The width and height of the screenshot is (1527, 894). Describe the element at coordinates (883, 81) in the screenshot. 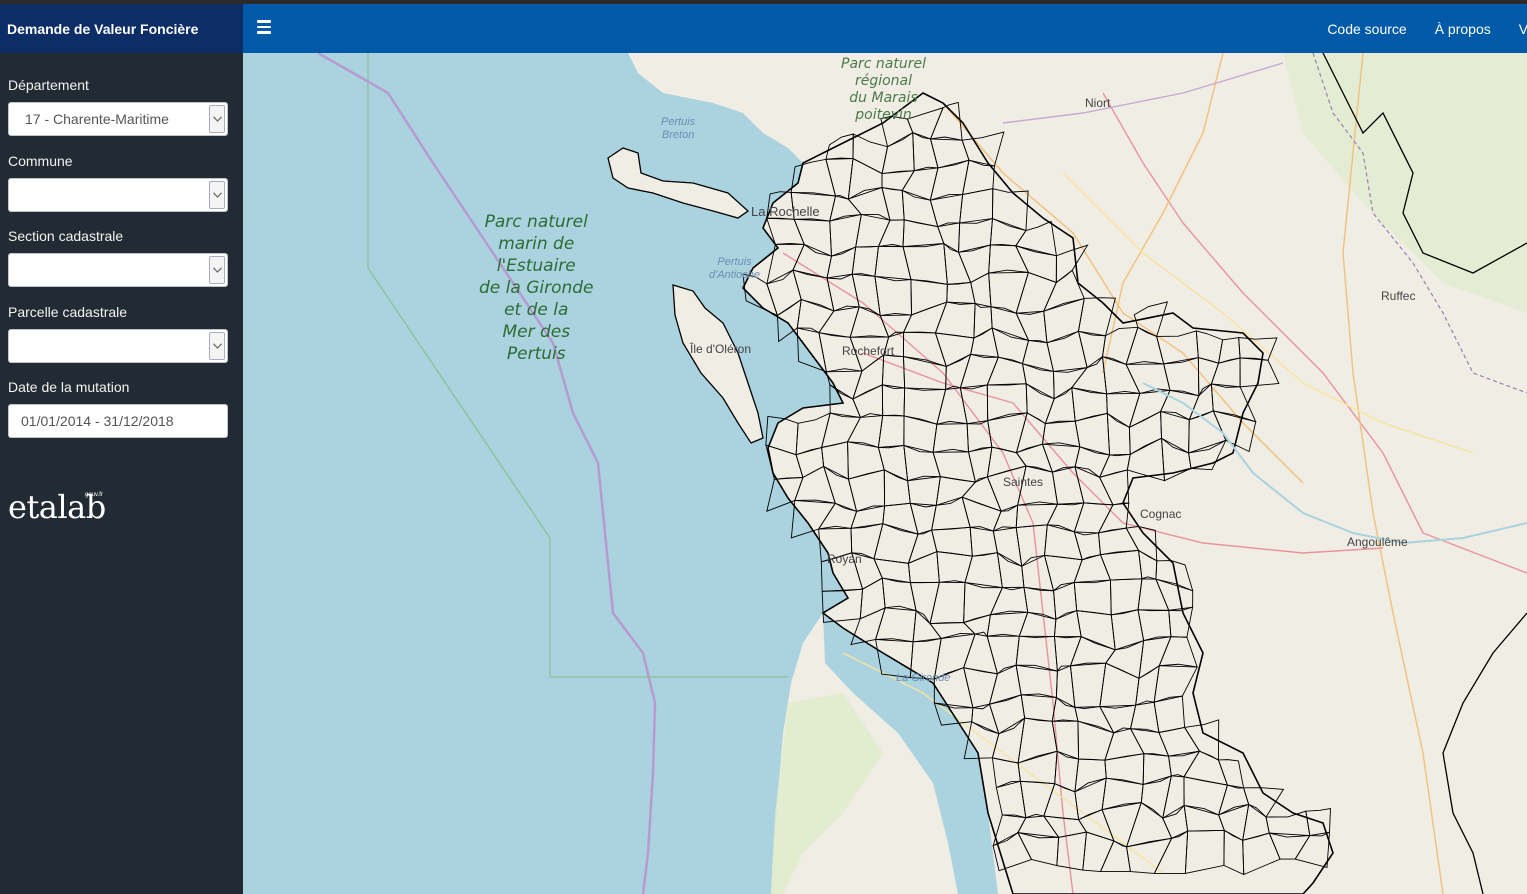

I see `park2-label-line: régional` at that location.